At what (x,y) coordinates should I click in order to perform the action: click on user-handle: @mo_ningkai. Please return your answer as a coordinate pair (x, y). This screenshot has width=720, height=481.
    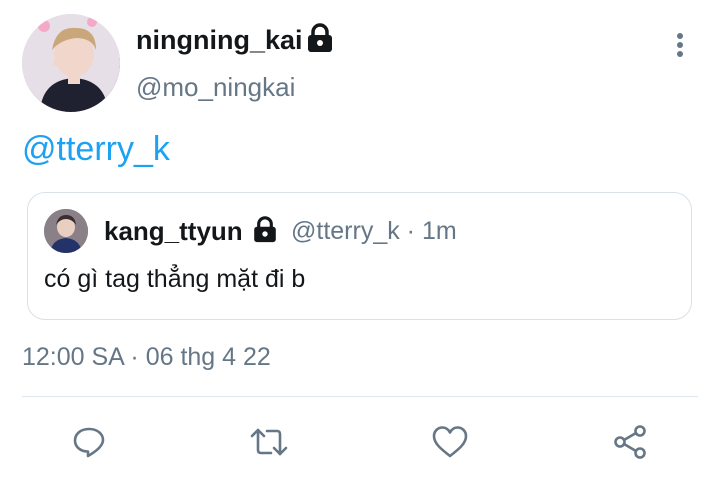
    Looking at the image, I should click on (215, 87).